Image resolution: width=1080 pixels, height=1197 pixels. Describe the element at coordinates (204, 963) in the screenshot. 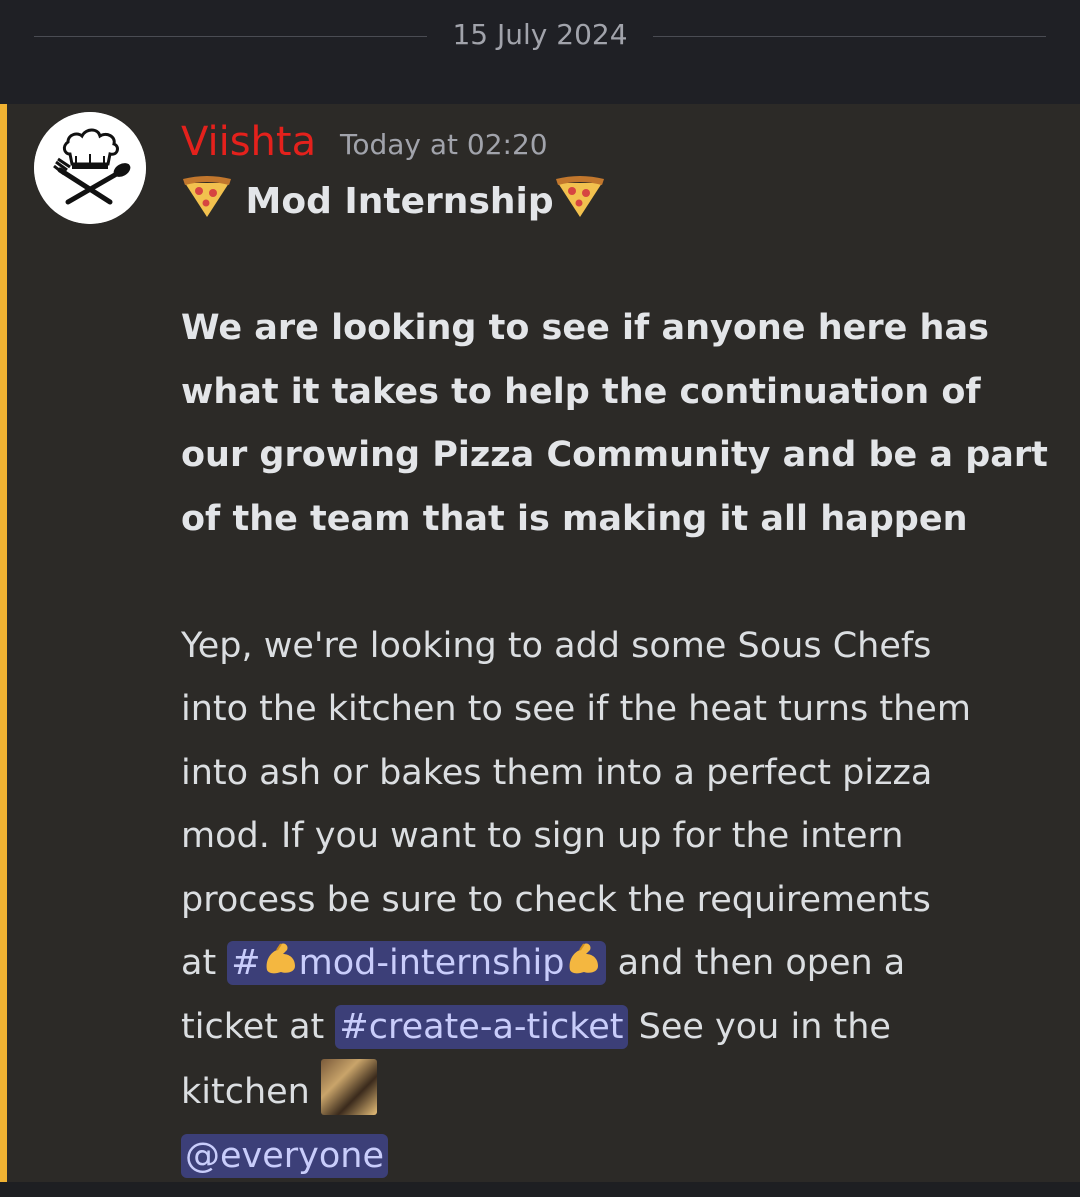

I see `line-prefix: at` at that location.